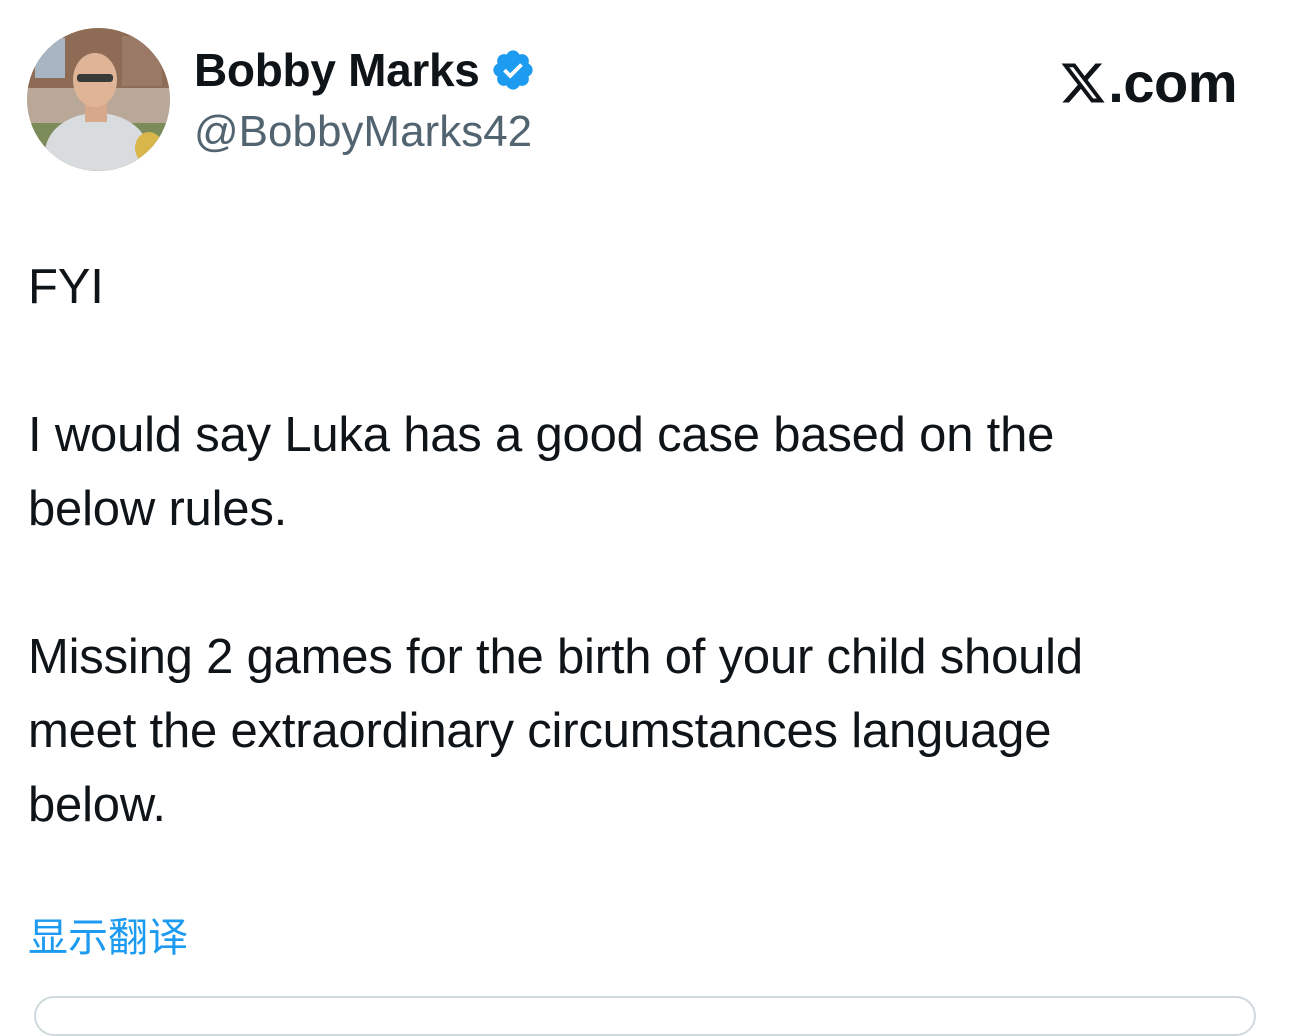  I want to click on avatar, so click(98, 99).